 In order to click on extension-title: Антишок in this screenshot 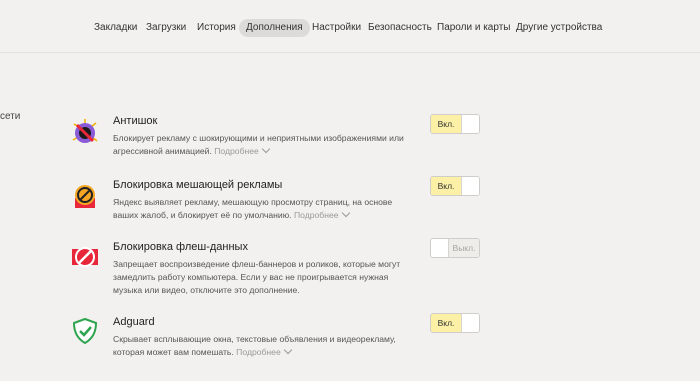, I will do `click(135, 121)`.